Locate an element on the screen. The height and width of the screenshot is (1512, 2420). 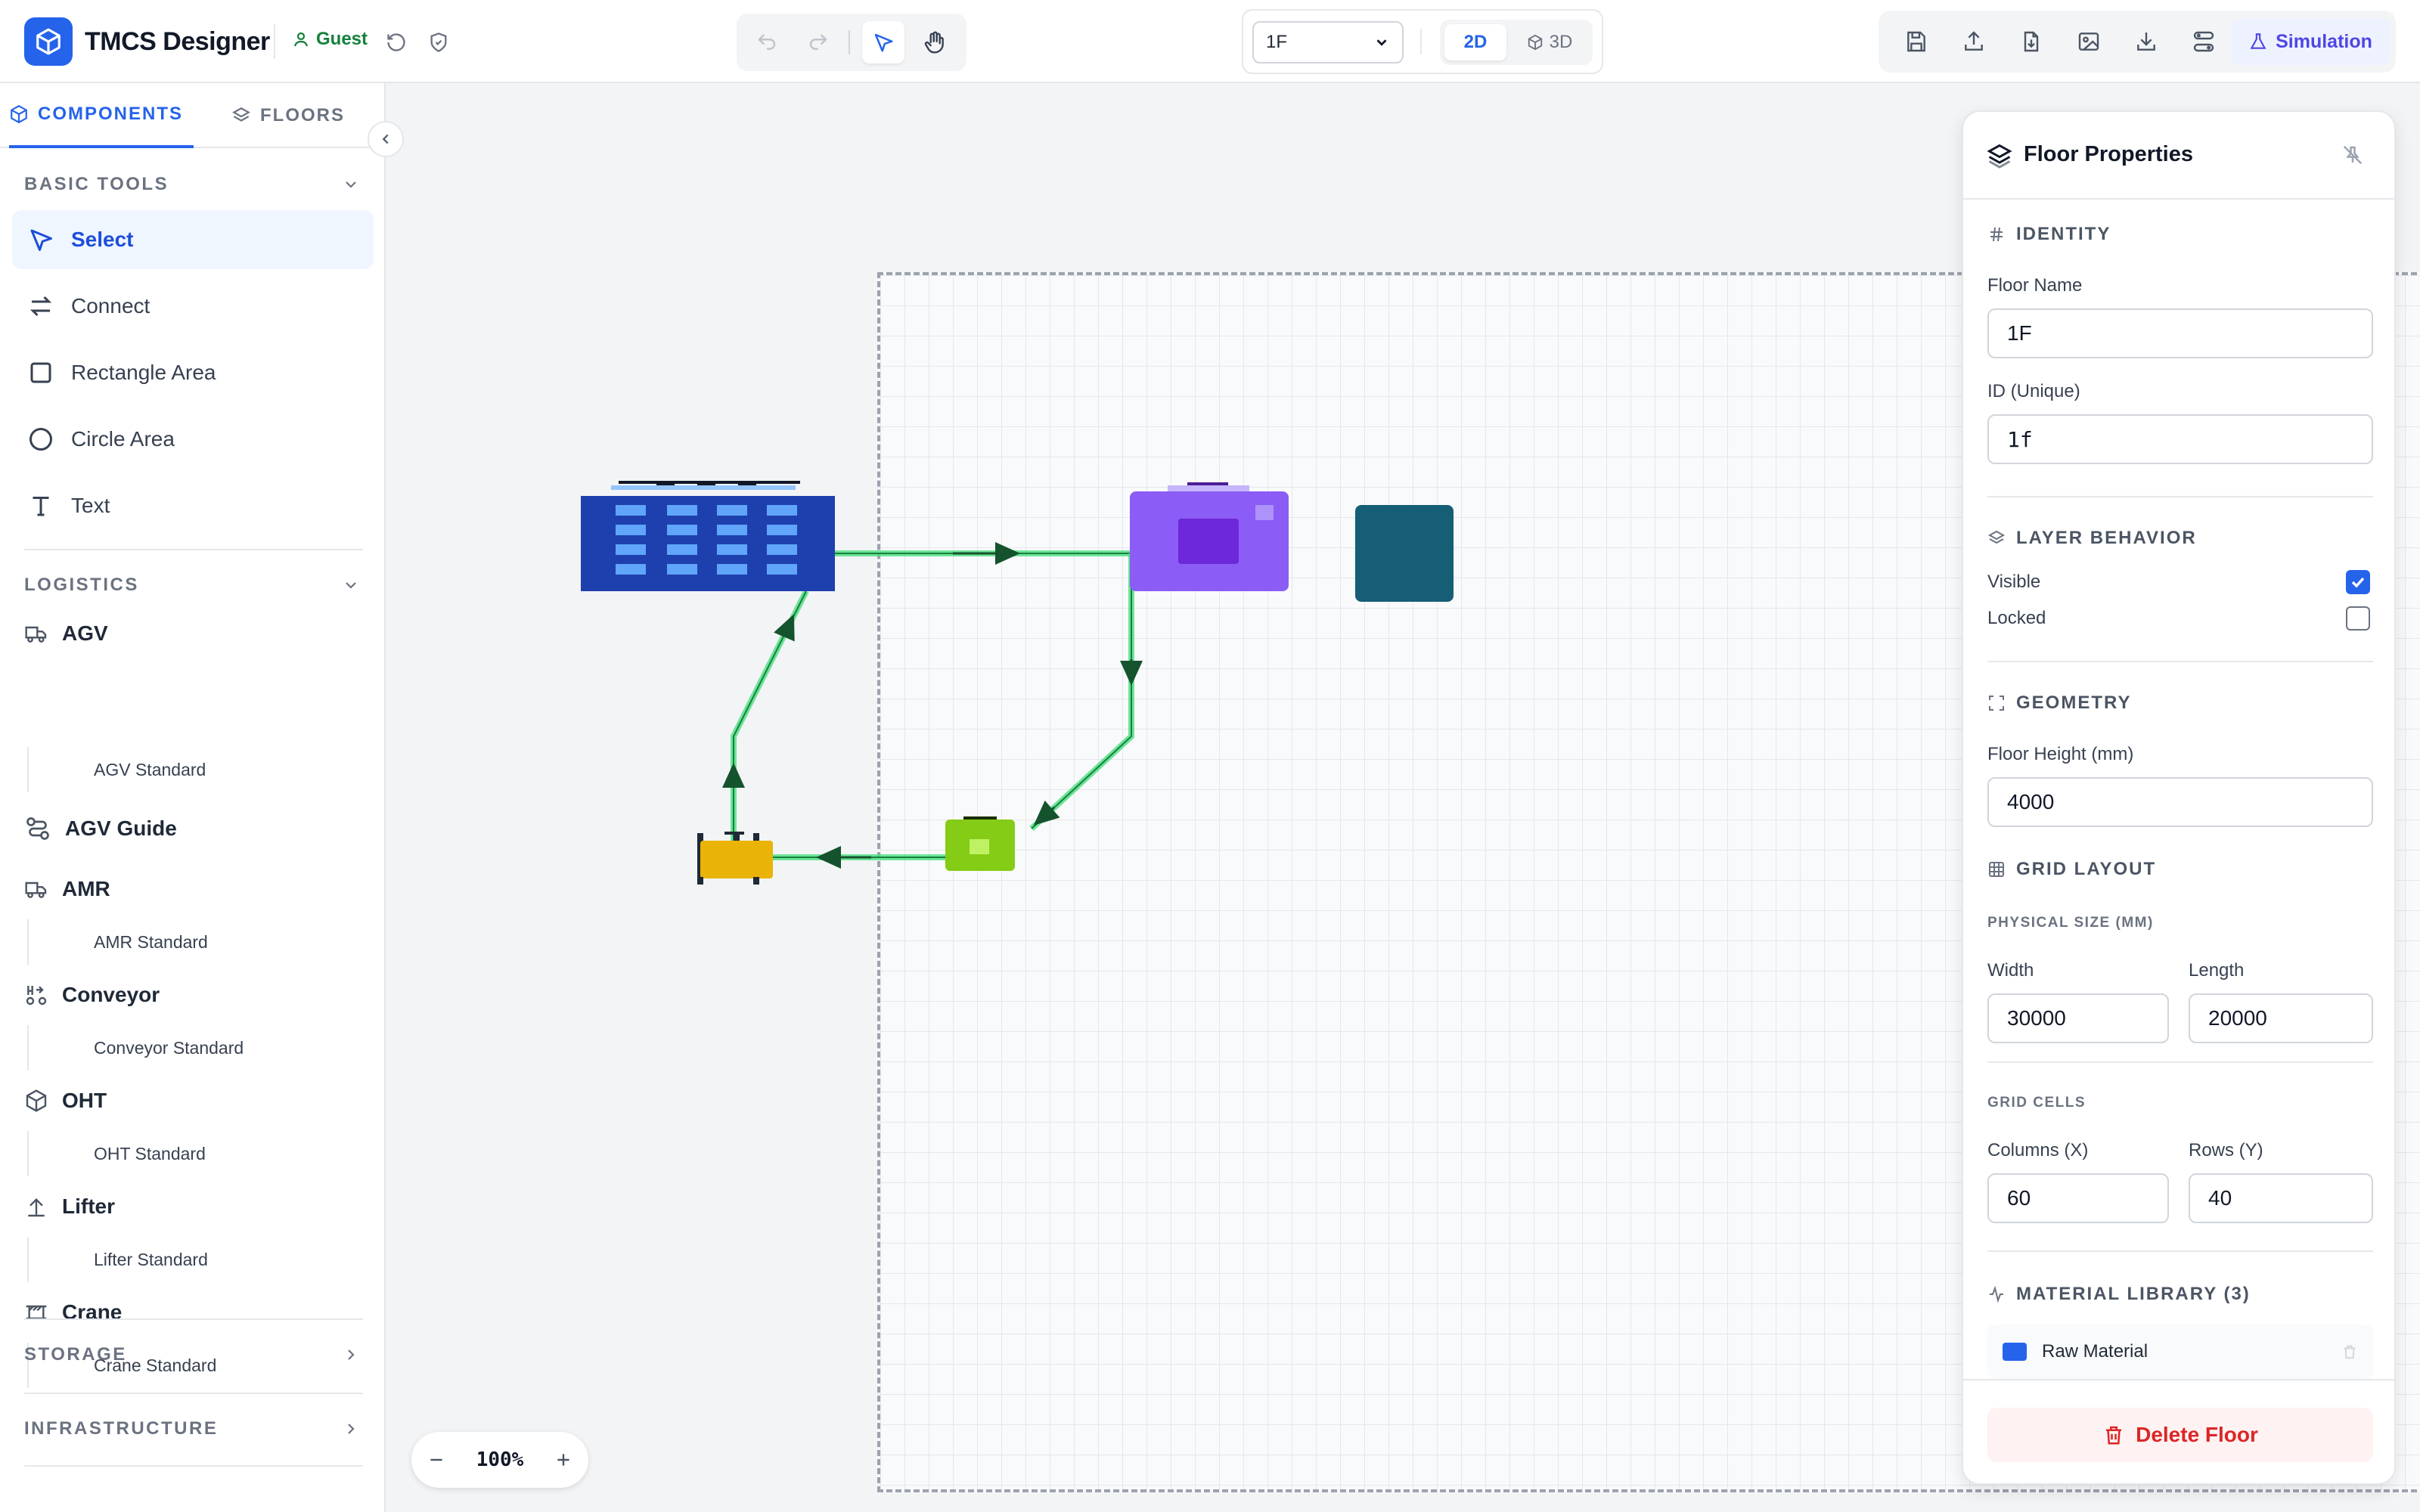
tab-floors-label: FLOORS is located at coordinates (302, 115).